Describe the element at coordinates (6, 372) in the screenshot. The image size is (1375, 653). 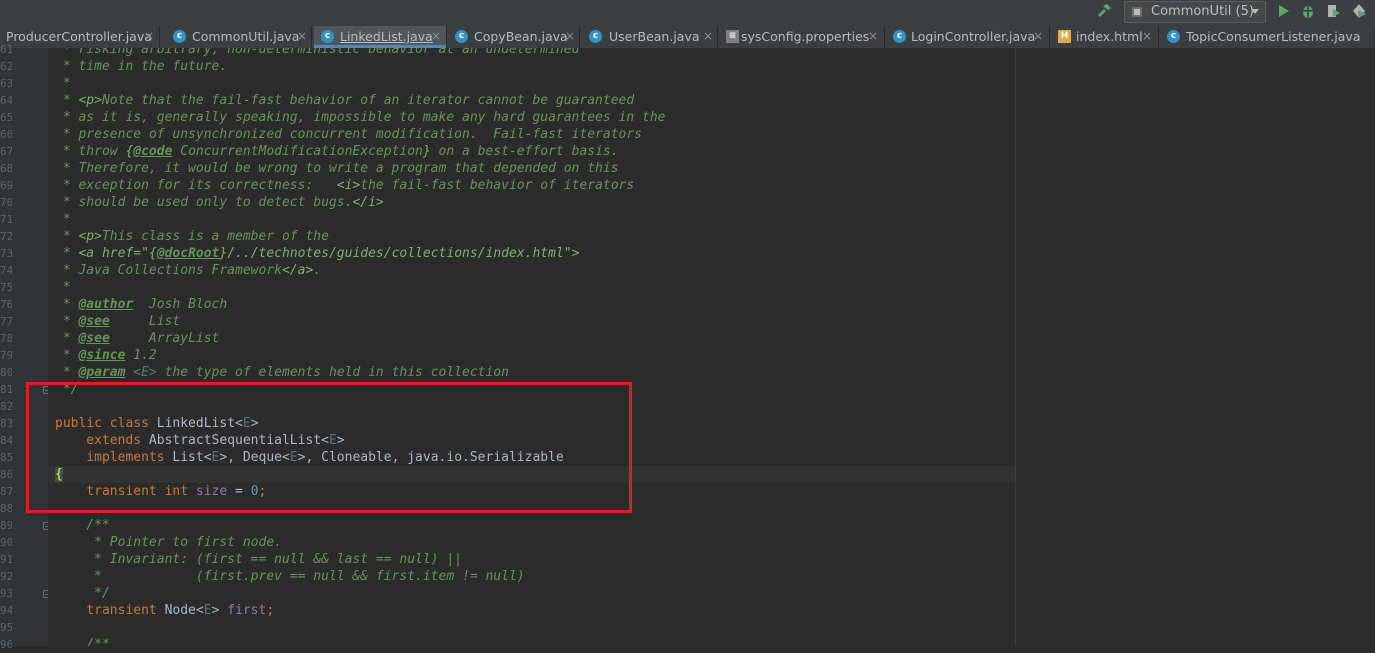
I see `line-number: 80` at that location.